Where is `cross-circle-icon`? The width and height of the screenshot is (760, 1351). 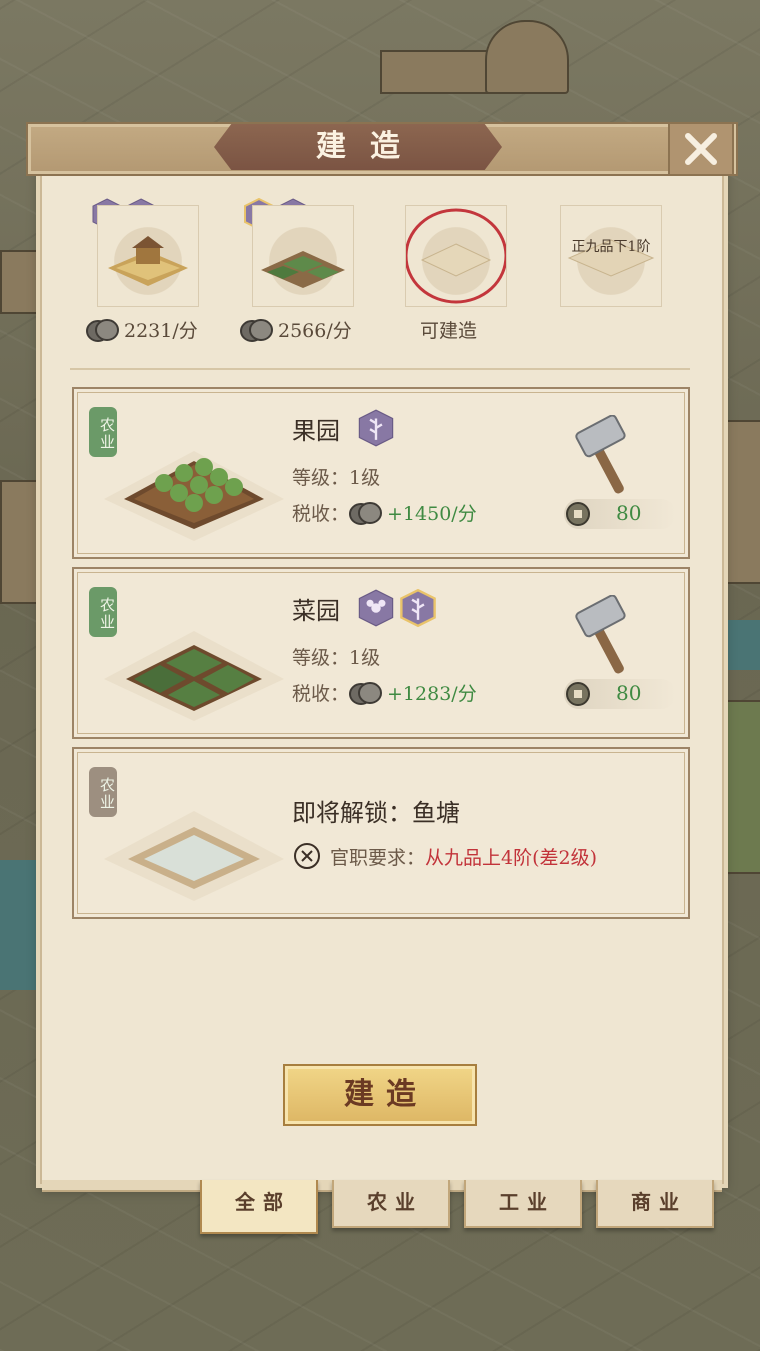 cross-circle-icon is located at coordinates (307, 856).